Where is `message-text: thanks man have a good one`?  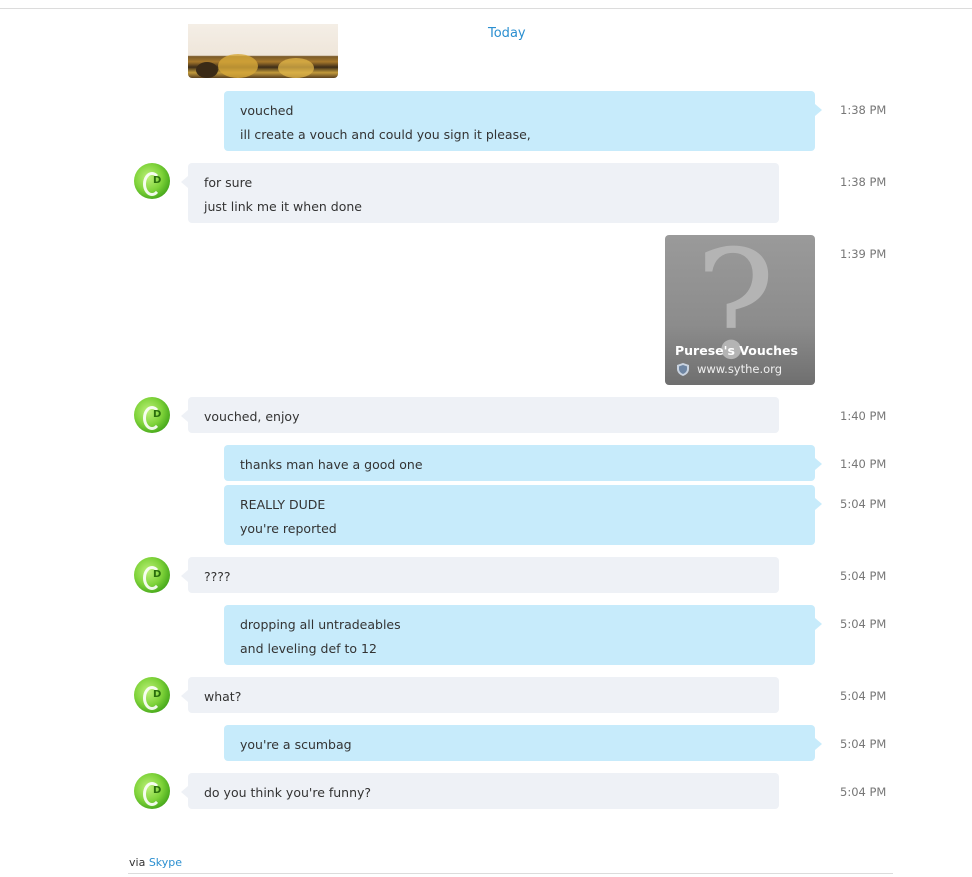
message-text: thanks man have a good one is located at coordinates (331, 464).